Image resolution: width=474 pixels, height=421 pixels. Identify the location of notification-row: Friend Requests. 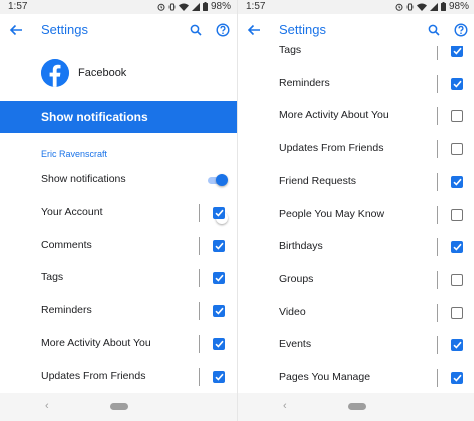
(356, 182).